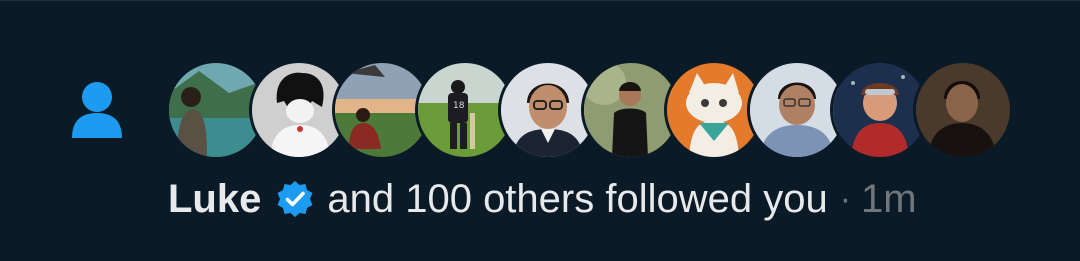 Image resolution: width=1080 pixels, height=261 pixels. What do you see at coordinates (889, 199) in the screenshot?
I see `timestamp: 1m` at bounding box center [889, 199].